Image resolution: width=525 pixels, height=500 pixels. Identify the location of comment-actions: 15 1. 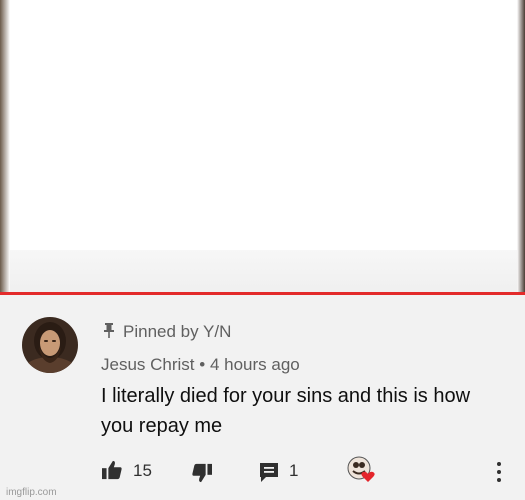
(262, 472).